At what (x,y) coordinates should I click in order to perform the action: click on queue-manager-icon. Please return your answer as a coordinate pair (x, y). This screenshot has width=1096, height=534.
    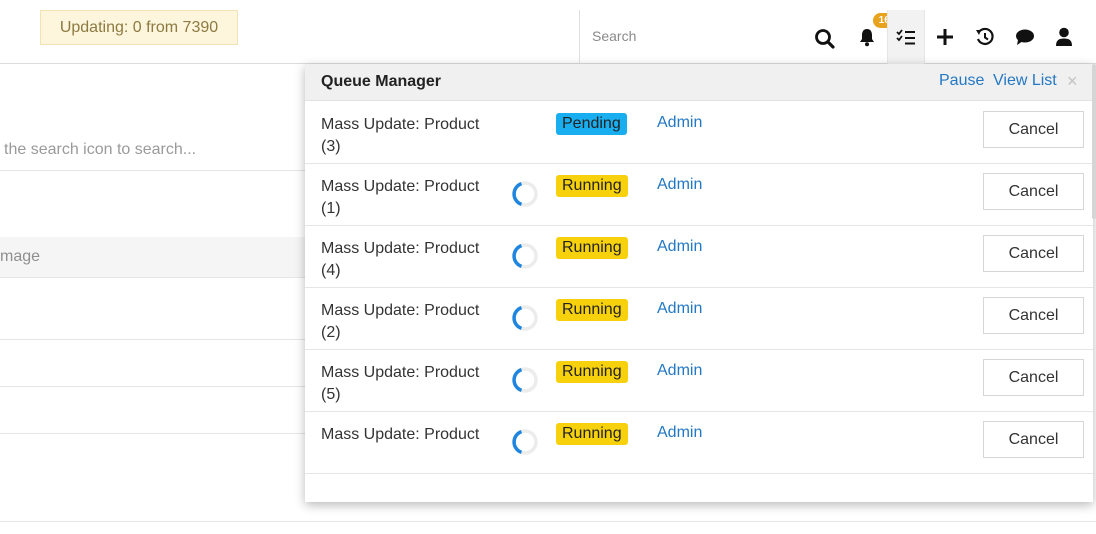
    Looking at the image, I should click on (906, 37).